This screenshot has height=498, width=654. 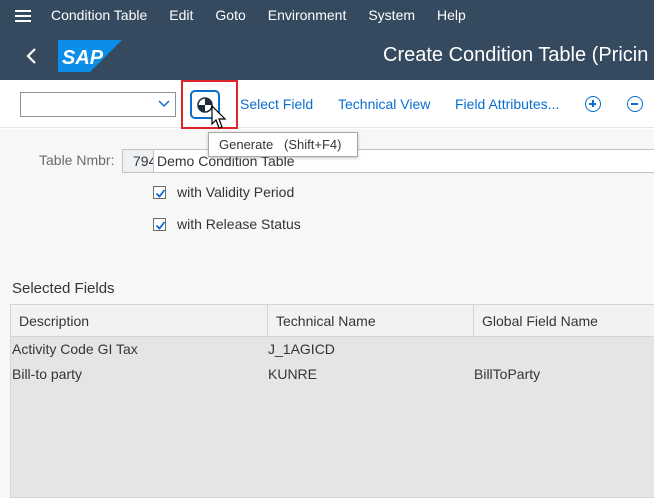 What do you see at coordinates (384, 104) in the screenshot?
I see `technical-view-button: Technical View` at bounding box center [384, 104].